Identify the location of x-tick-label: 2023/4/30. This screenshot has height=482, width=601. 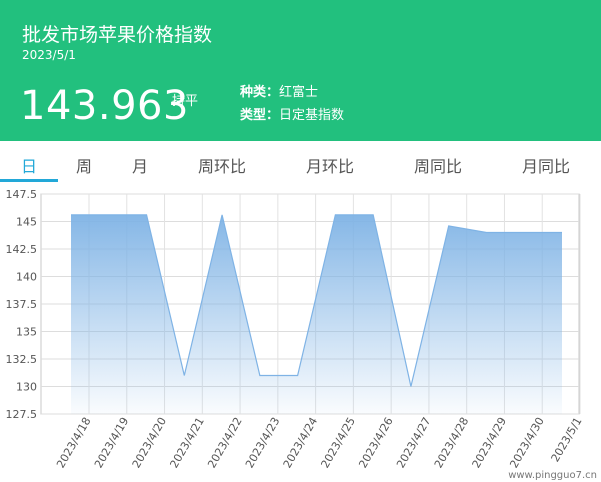
(526, 442).